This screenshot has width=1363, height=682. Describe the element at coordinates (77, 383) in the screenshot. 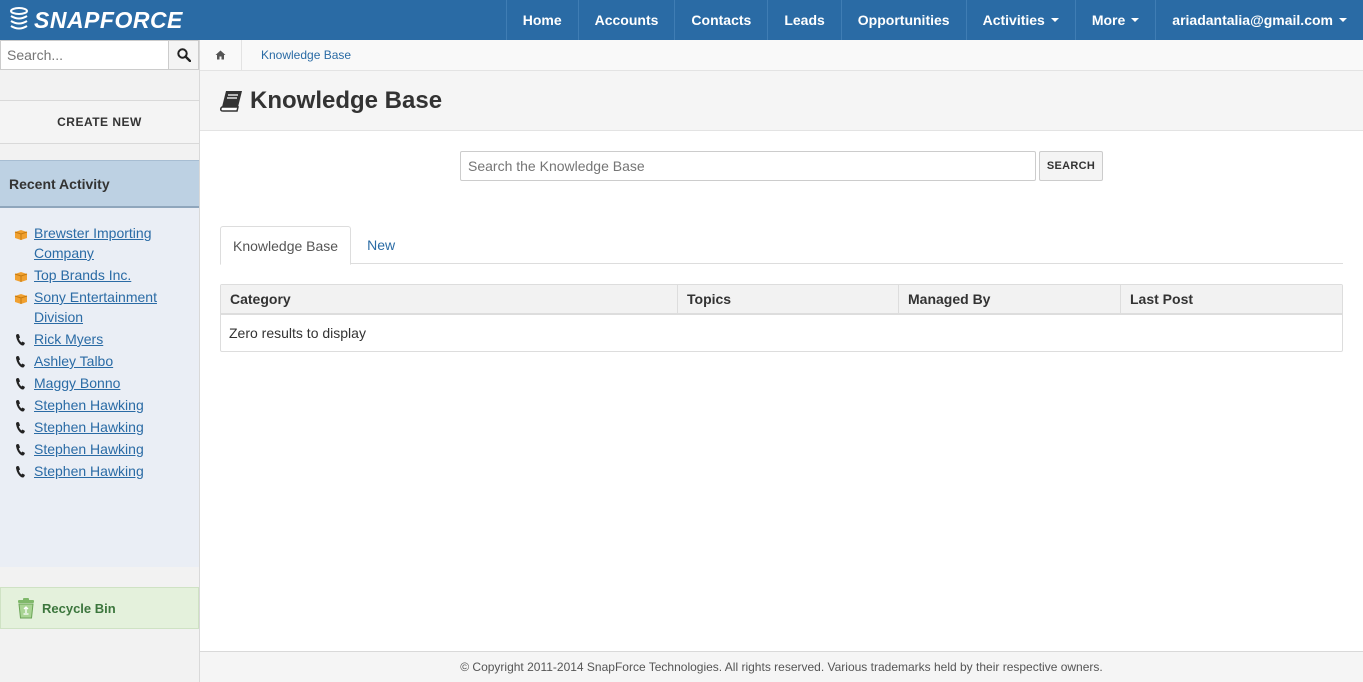

I see `recent-item-link: Maggy Bonno` at that location.